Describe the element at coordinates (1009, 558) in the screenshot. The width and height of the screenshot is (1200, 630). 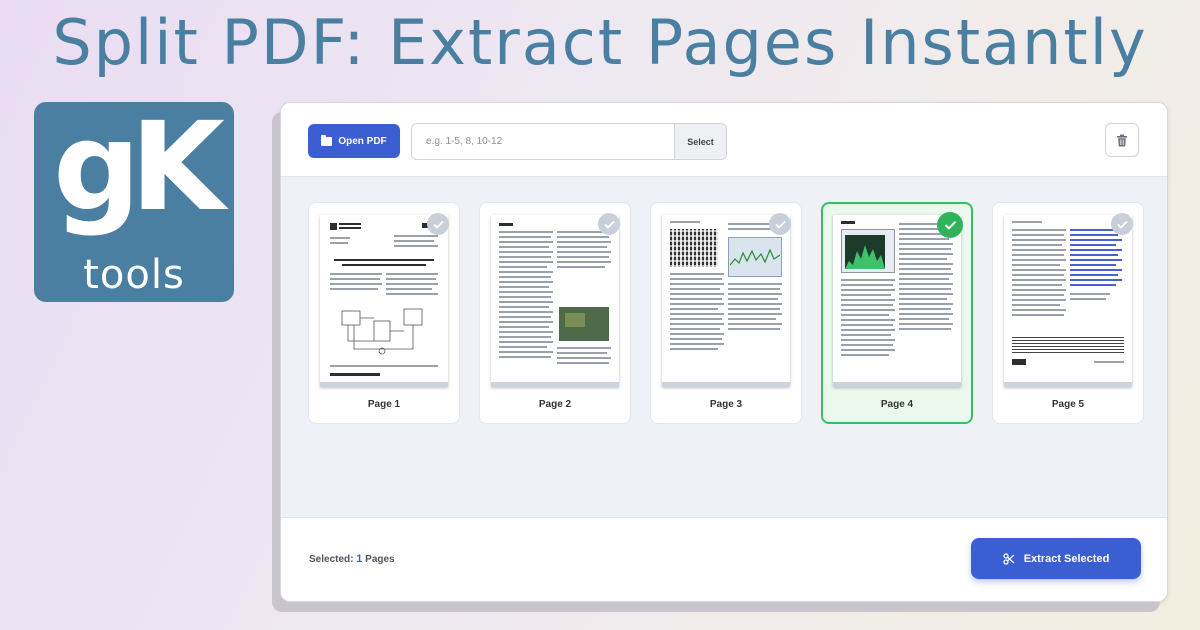
I see `scissors-icon` at that location.